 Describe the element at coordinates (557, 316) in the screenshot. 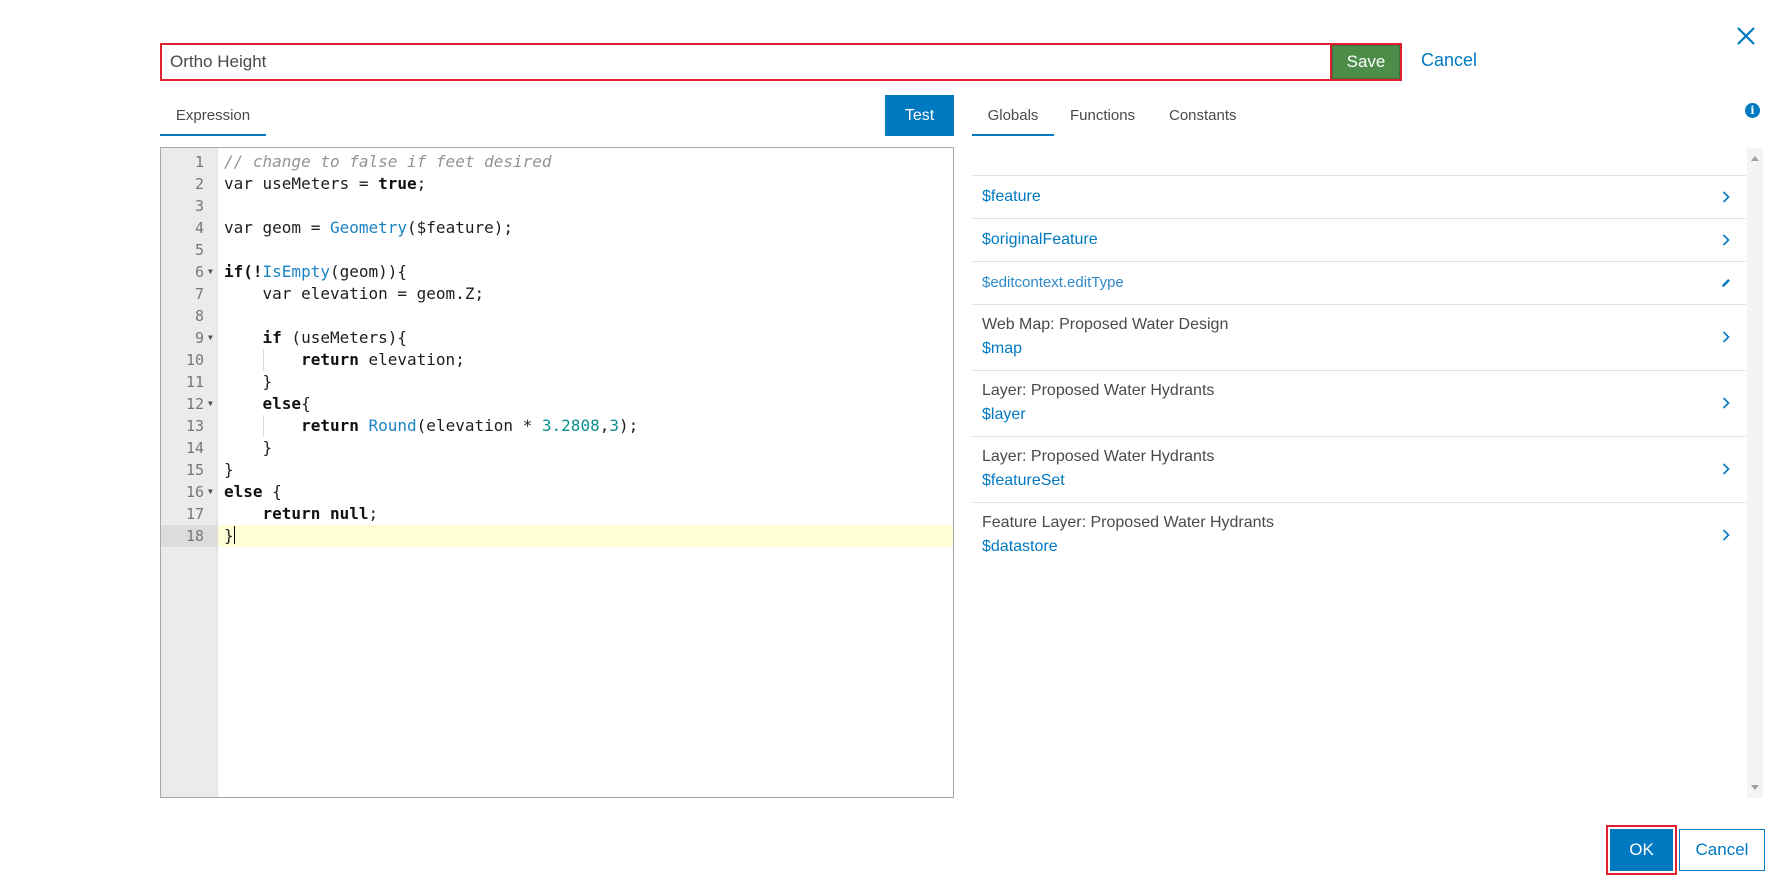

I see `code-line: 8` at that location.